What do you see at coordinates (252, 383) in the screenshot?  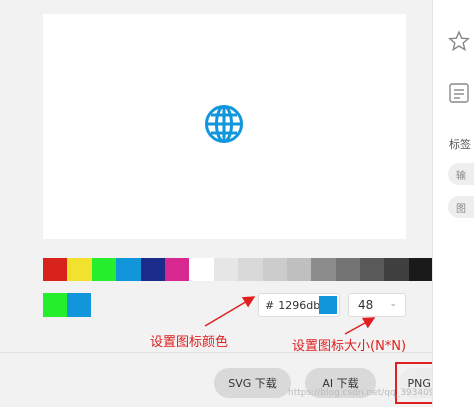 I see `svg-download-button: SVG 下载` at bounding box center [252, 383].